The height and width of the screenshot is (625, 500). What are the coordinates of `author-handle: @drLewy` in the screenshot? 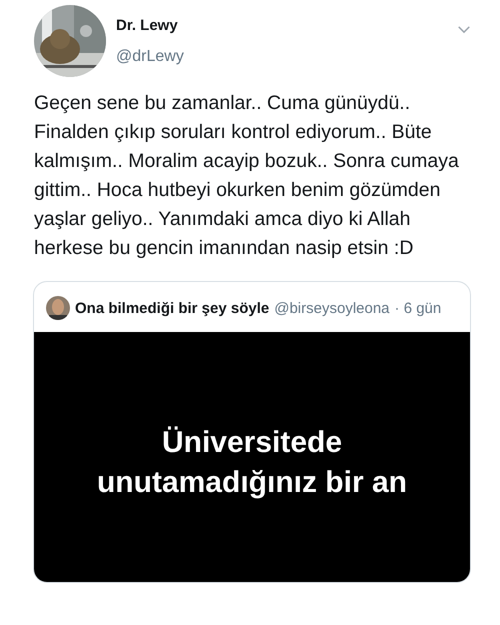 It's located at (150, 57).